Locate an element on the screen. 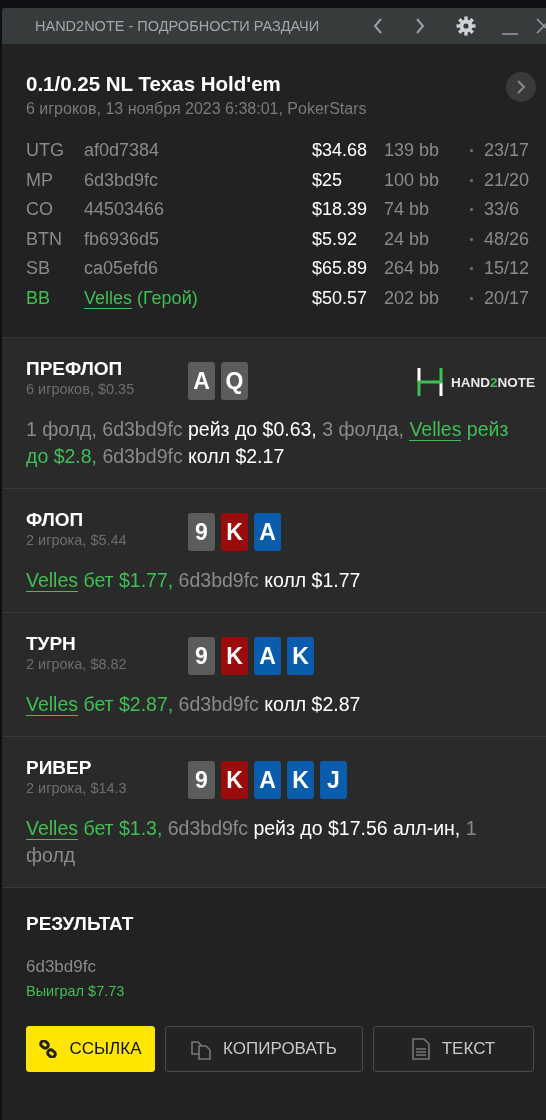 Image resolution: width=546 pixels, height=1120 pixels. action-text: 1 фолд, 6d3bd9fc рейз до $0.63, 3 фолда, Velles рейз до $2.8, 6d3bd9fc колл $2.17 is located at coordinates (268, 443).